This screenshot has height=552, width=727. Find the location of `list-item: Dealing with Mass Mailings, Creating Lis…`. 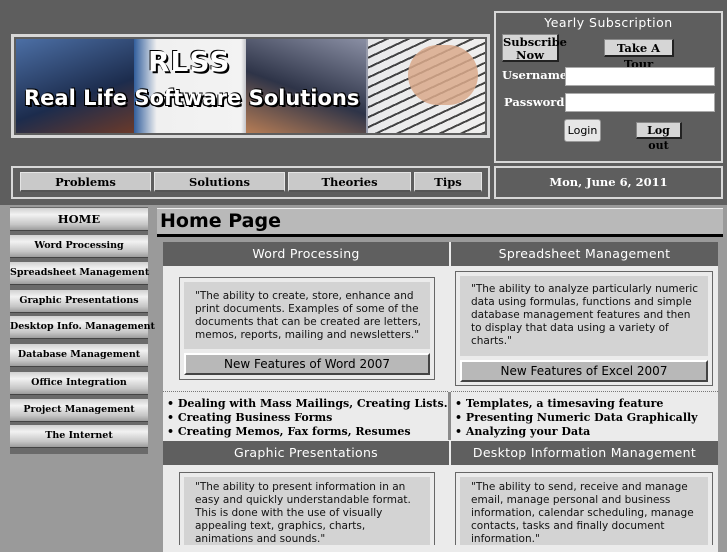

list-item: Dealing with Mass Mailings, Creating Lis… is located at coordinates (307, 404).